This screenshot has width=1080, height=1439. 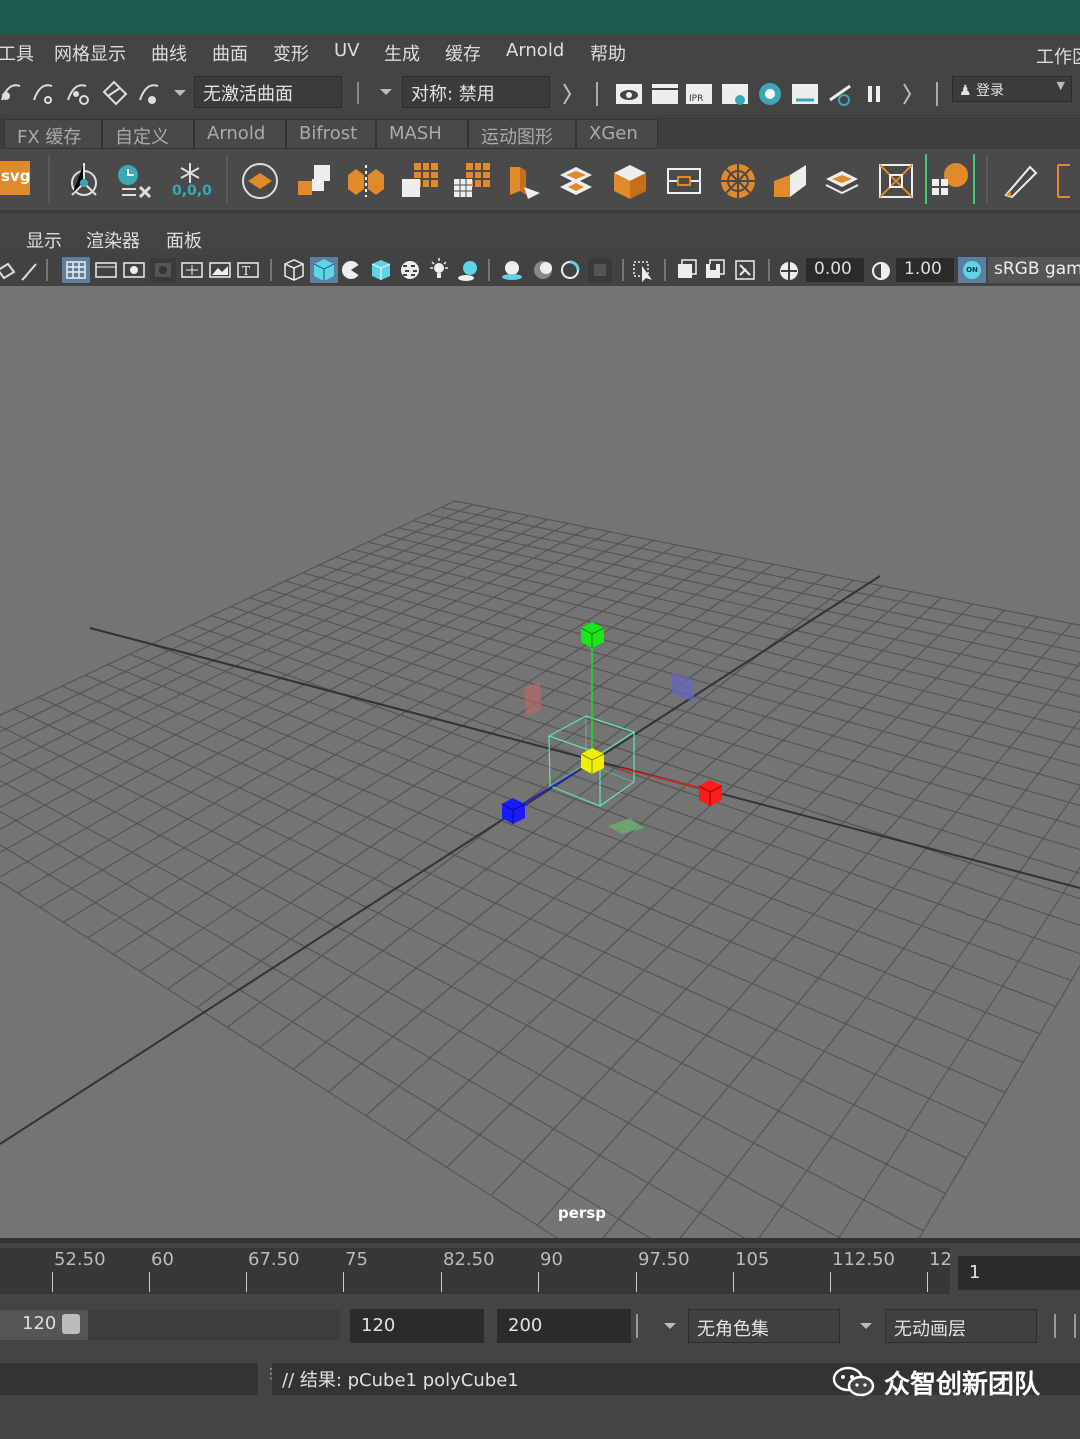 What do you see at coordinates (535, 50) in the screenshot?
I see `menu-arnold: Arnold` at bounding box center [535, 50].